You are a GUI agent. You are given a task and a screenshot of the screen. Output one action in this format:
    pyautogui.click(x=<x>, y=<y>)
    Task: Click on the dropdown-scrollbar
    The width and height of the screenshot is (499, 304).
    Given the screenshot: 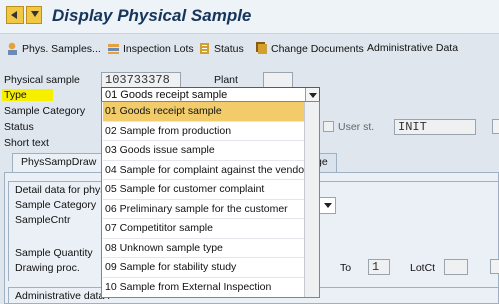 What is the action you would take?
    pyautogui.click(x=311, y=199)
    